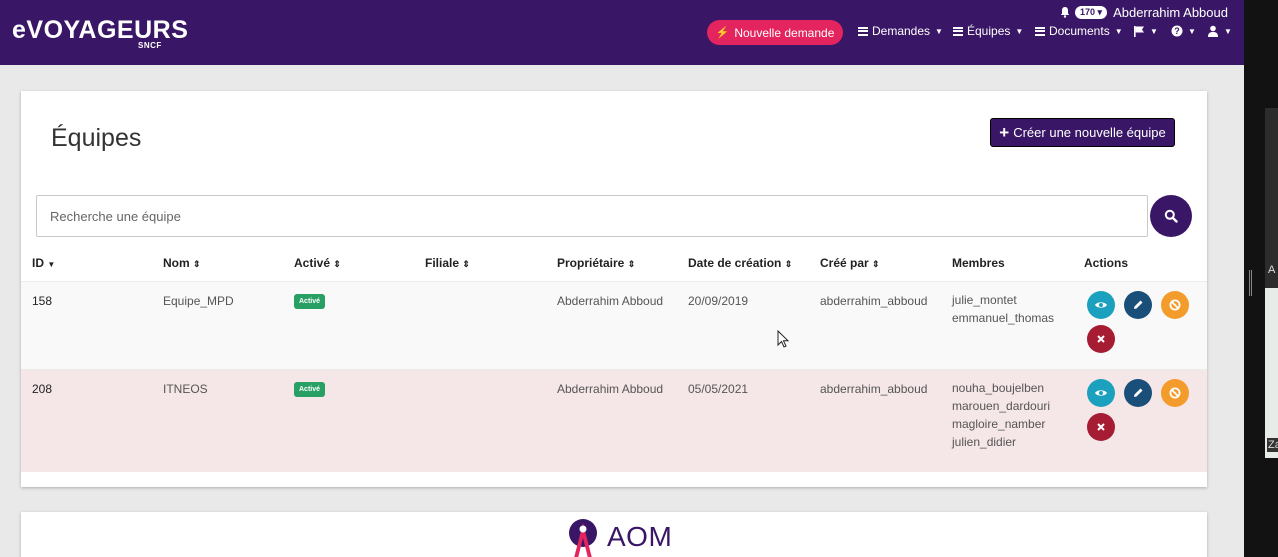 The height and width of the screenshot is (557, 1278). I want to click on member-name: emmanuel_thomas, so click(1003, 318).